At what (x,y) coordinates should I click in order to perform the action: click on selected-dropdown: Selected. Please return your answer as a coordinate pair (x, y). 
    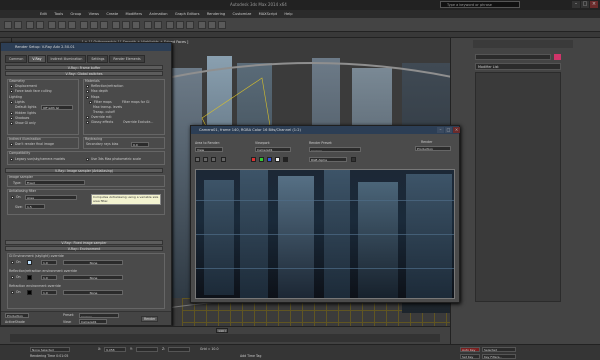
    Looking at the image, I should click on (499, 349).